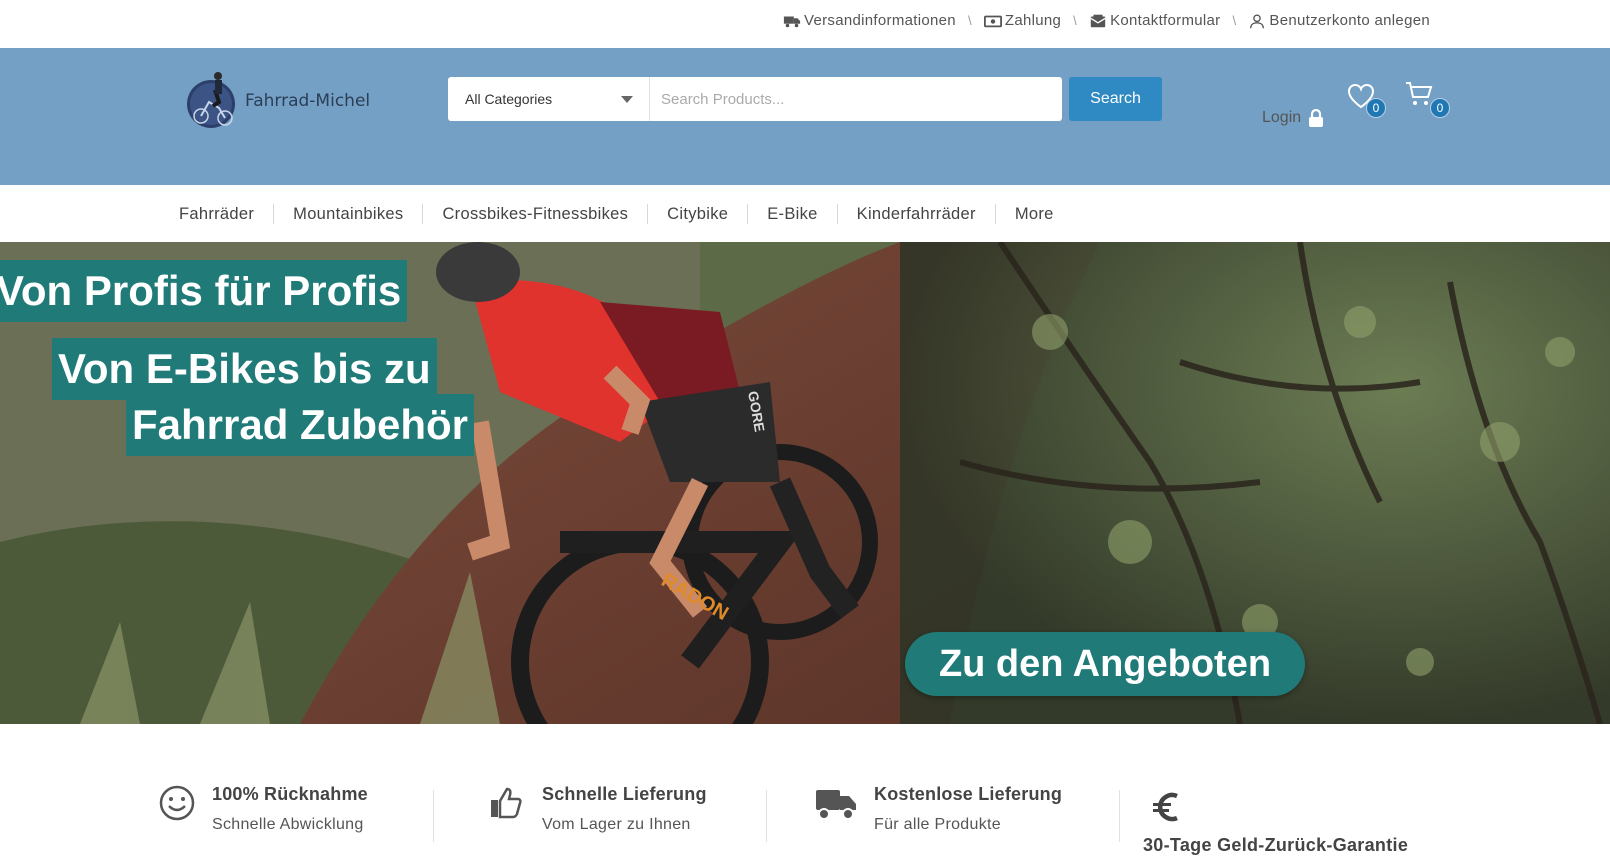 The height and width of the screenshot is (865, 1610). I want to click on payment-label: Zahlung, so click(1033, 20).